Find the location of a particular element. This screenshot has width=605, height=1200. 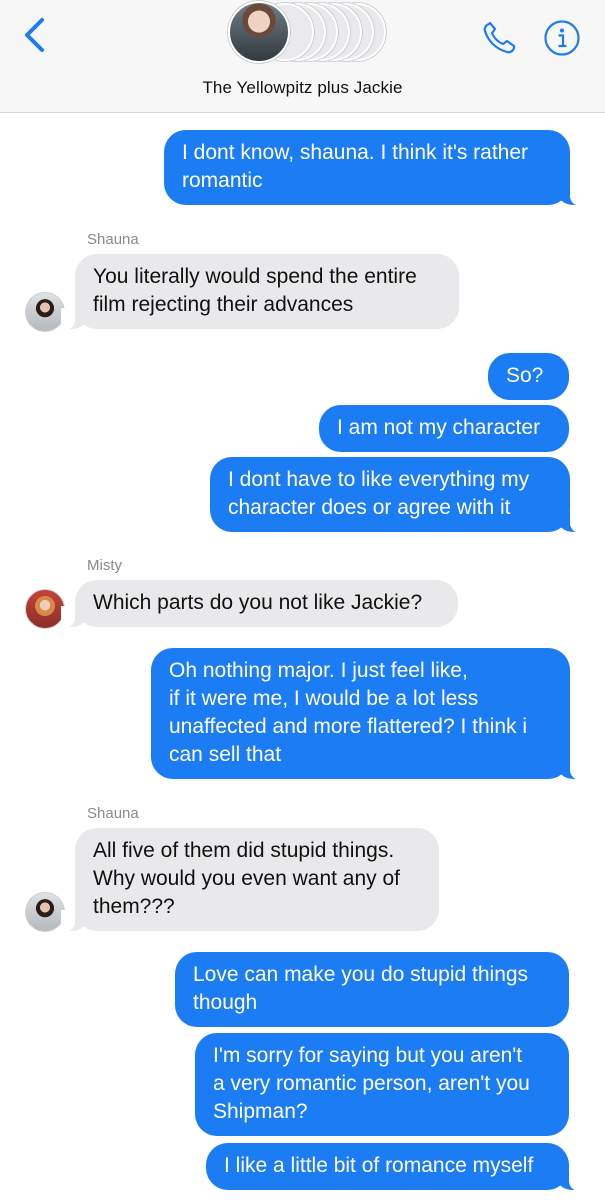

conversation-header: The Yellowpitz plus Jackie is located at coordinates (302, 56).